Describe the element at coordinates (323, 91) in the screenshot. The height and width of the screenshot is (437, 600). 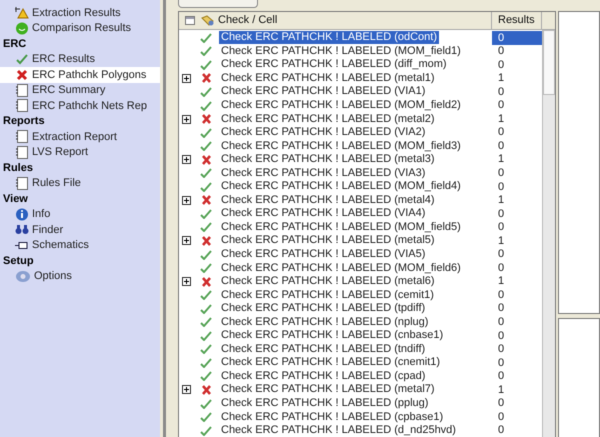
I see `check-name: Check ERC PATHCHK ! LABELED (VIA1)` at that location.